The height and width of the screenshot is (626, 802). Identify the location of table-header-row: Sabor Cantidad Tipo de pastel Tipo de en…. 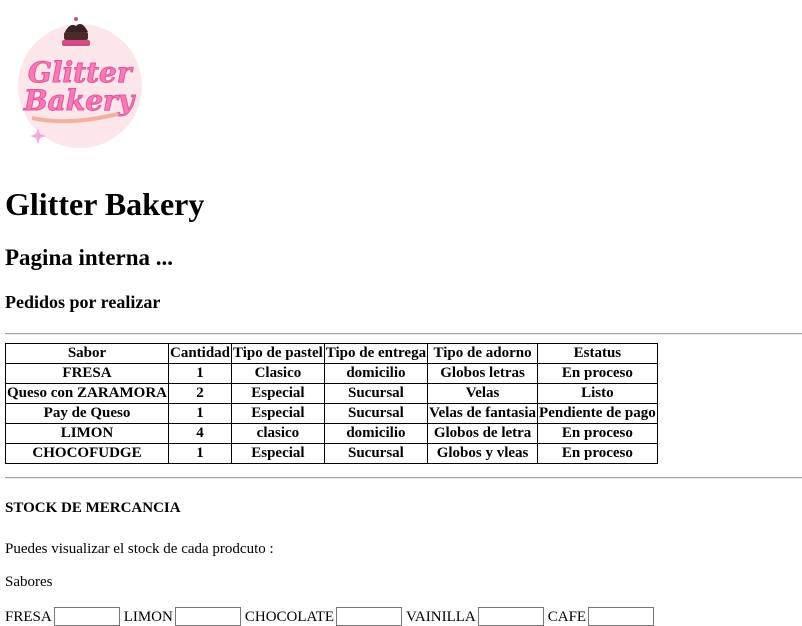
(331, 353).